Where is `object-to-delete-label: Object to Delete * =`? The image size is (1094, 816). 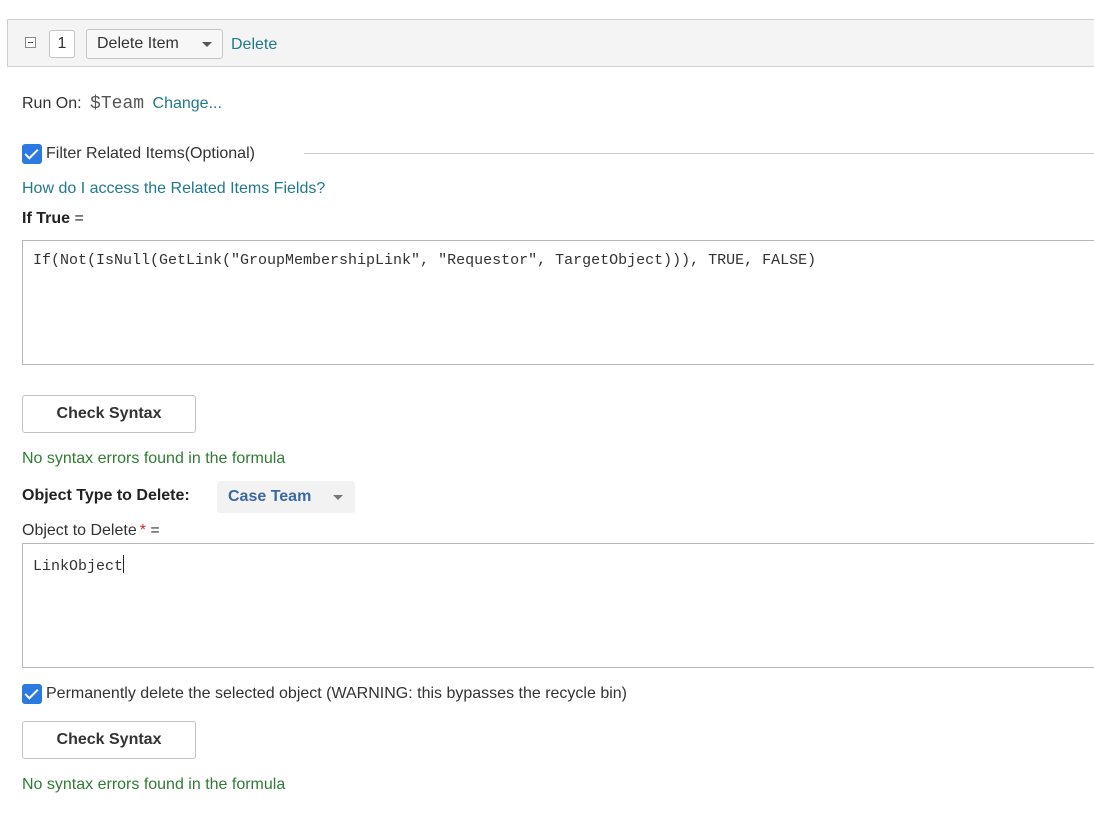 object-to-delete-label: Object to Delete * = is located at coordinates (91, 531).